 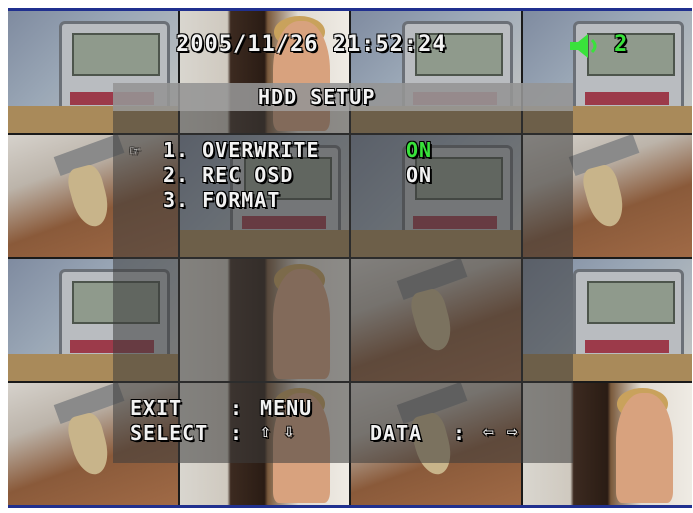 What do you see at coordinates (501, 431) in the screenshot?
I see `help-data-arrows-icon: ⇦ ⇨` at bounding box center [501, 431].